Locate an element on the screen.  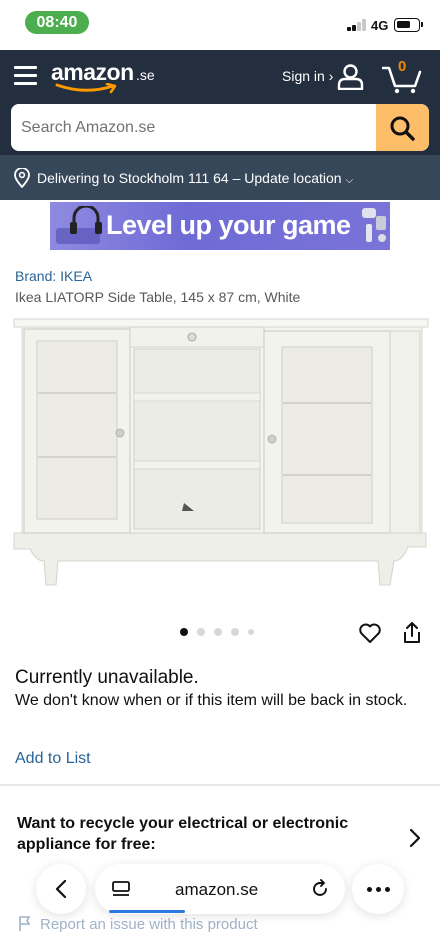
address-bar: amazon.se is located at coordinates (220, 889).